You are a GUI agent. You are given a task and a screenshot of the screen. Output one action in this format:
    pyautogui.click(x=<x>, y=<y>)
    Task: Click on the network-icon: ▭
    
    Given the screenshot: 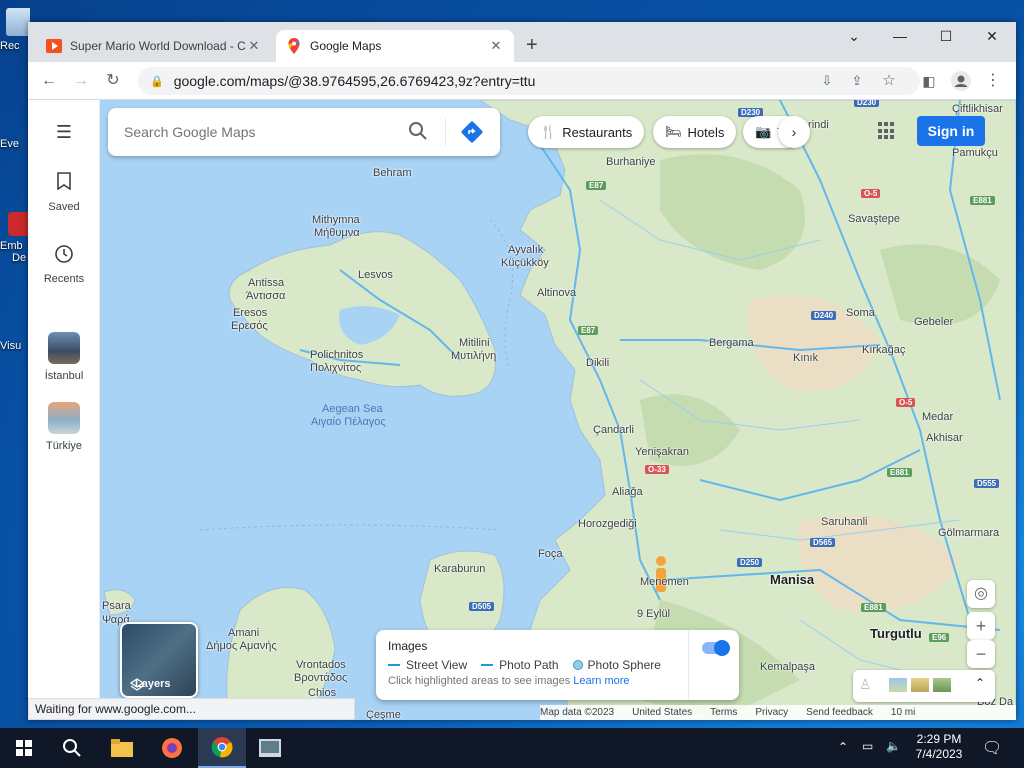 What is the action you would take?
    pyautogui.click(x=867, y=753)
    